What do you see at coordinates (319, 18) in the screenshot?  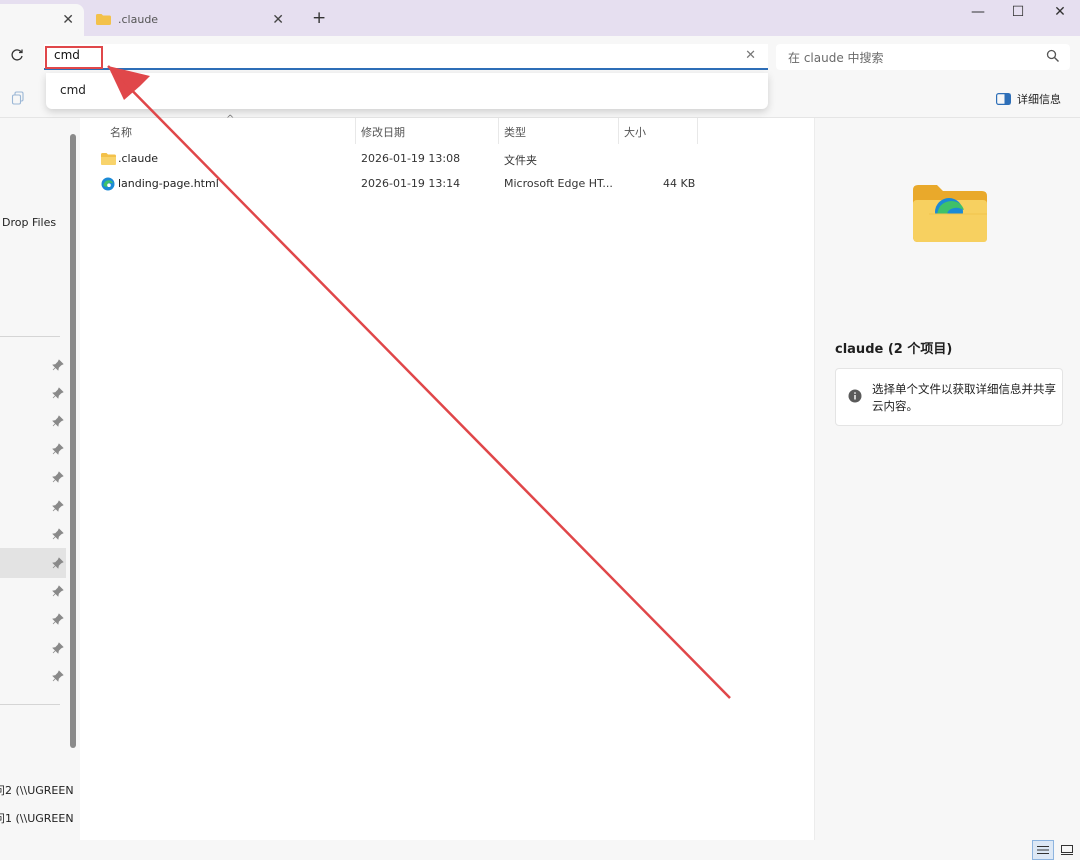 I see `new-tab-button: +` at bounding box center [319, 18].